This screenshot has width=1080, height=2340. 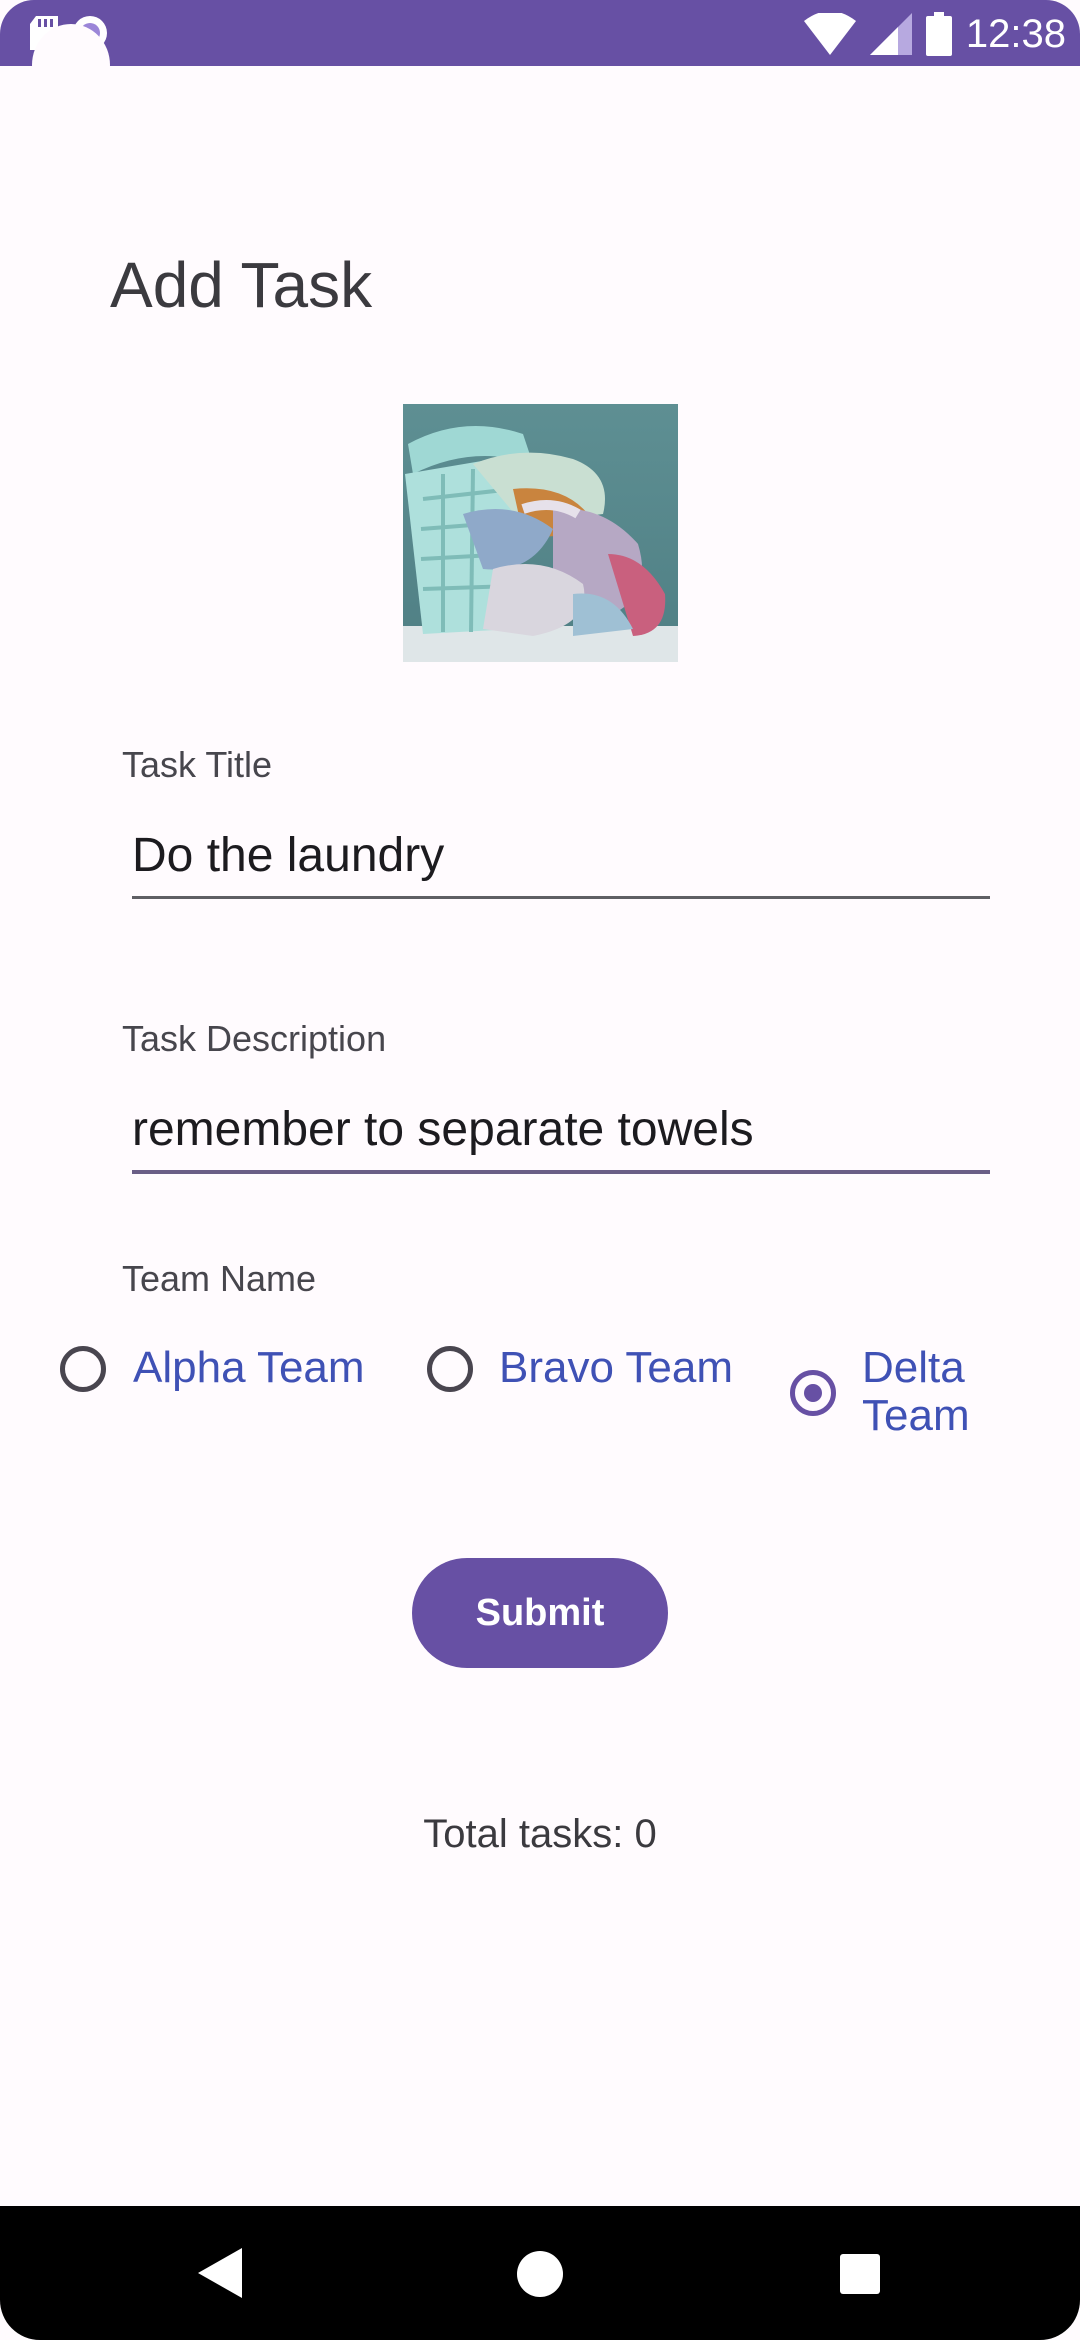 I want to click on radio-button-bravo, so click(x=450, y=1369).